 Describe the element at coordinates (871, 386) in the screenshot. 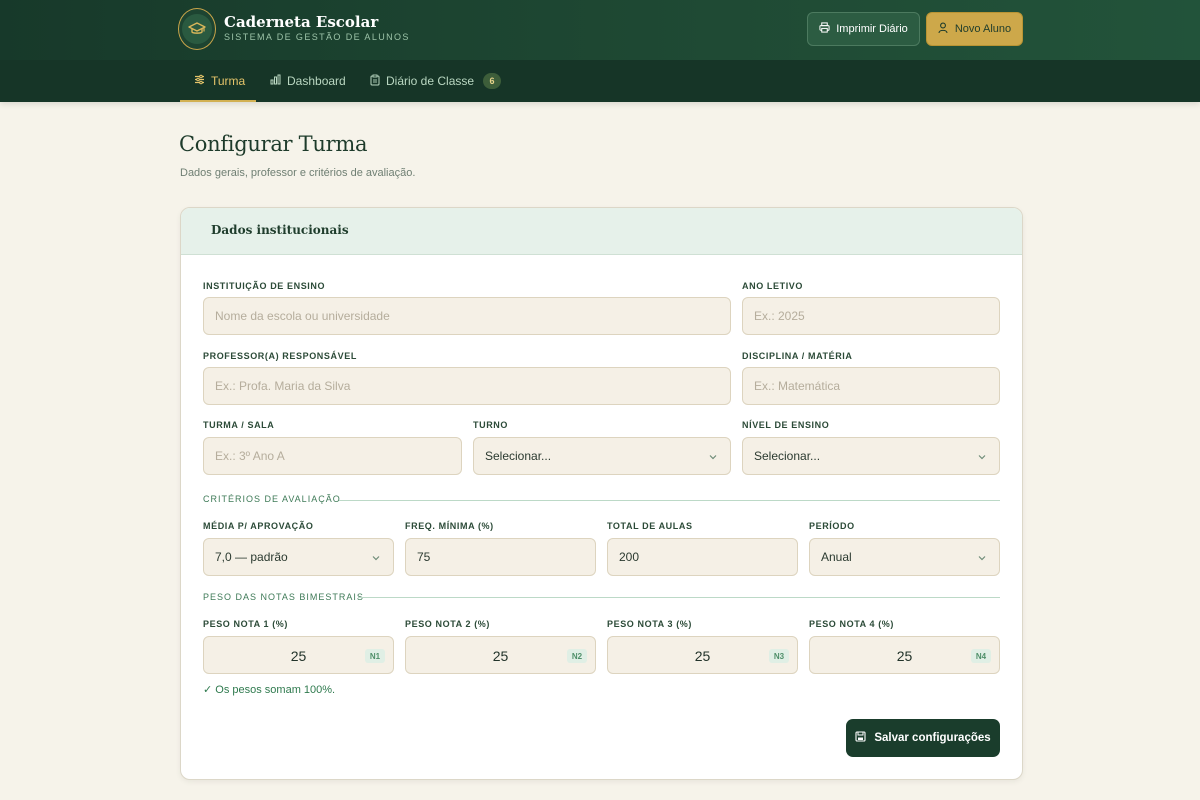

I see `disciplina-input` at that location.